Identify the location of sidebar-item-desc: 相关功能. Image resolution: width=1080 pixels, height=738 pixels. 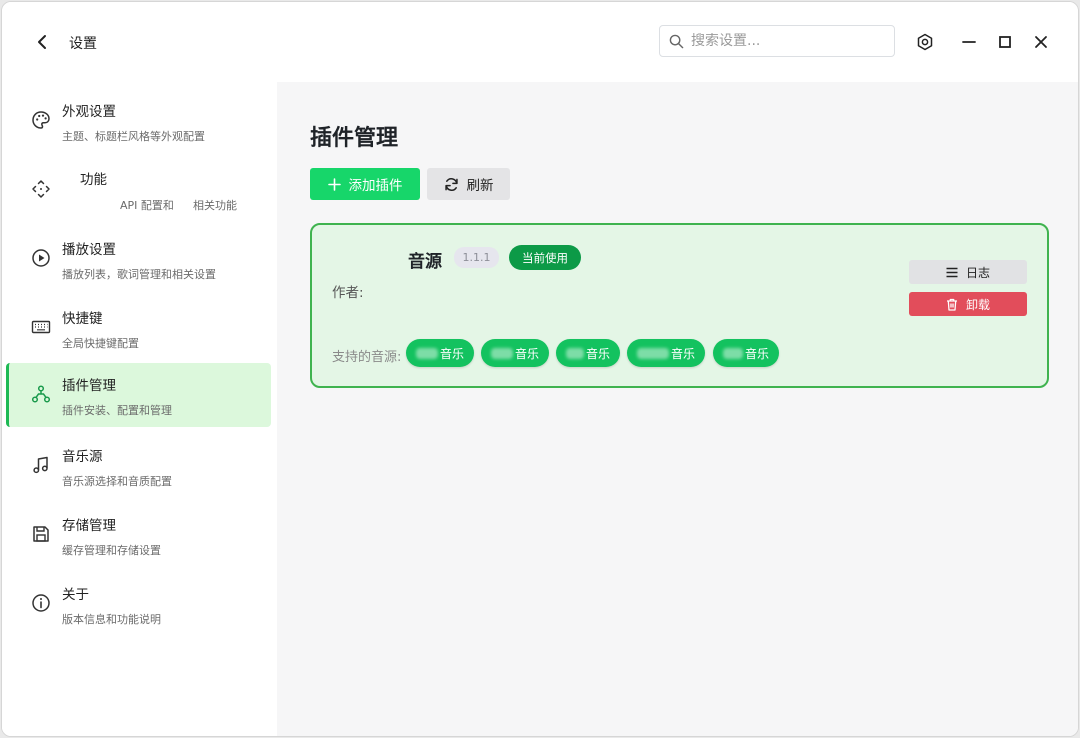
(215, 205).